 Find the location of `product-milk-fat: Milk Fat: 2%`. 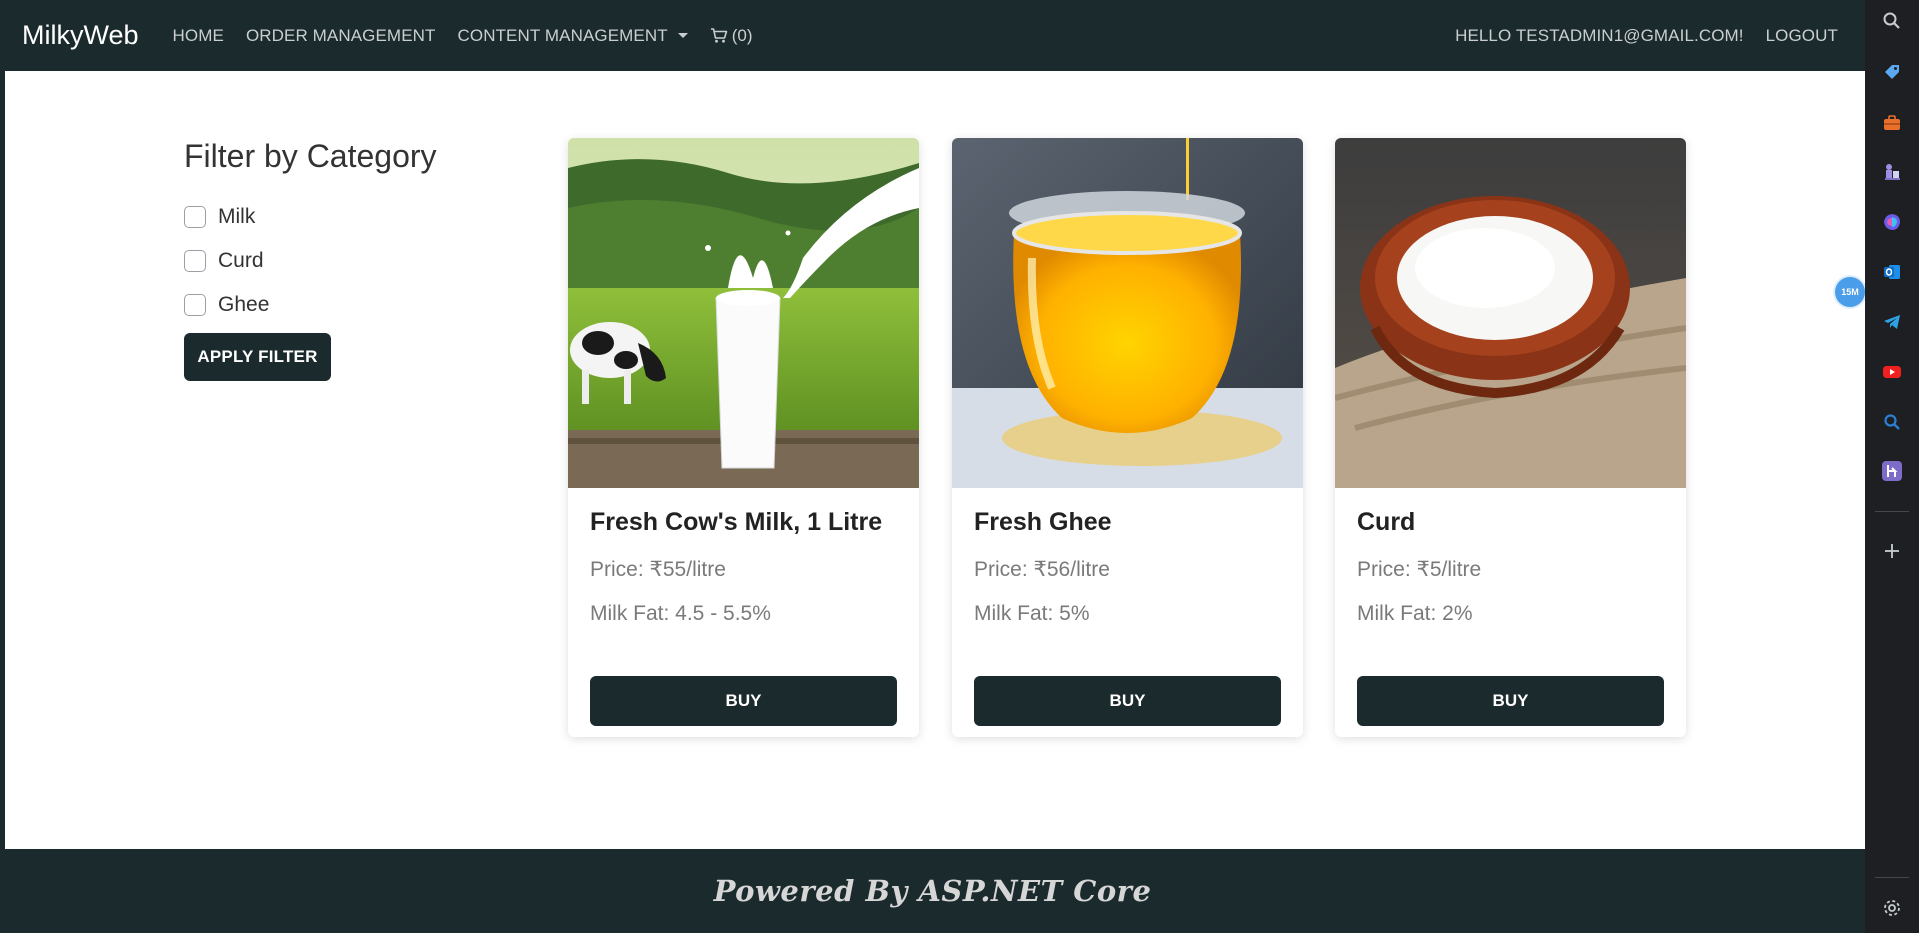

product-milk-fat: Milk Fat: 2% is located at coordinates (1415, 613).